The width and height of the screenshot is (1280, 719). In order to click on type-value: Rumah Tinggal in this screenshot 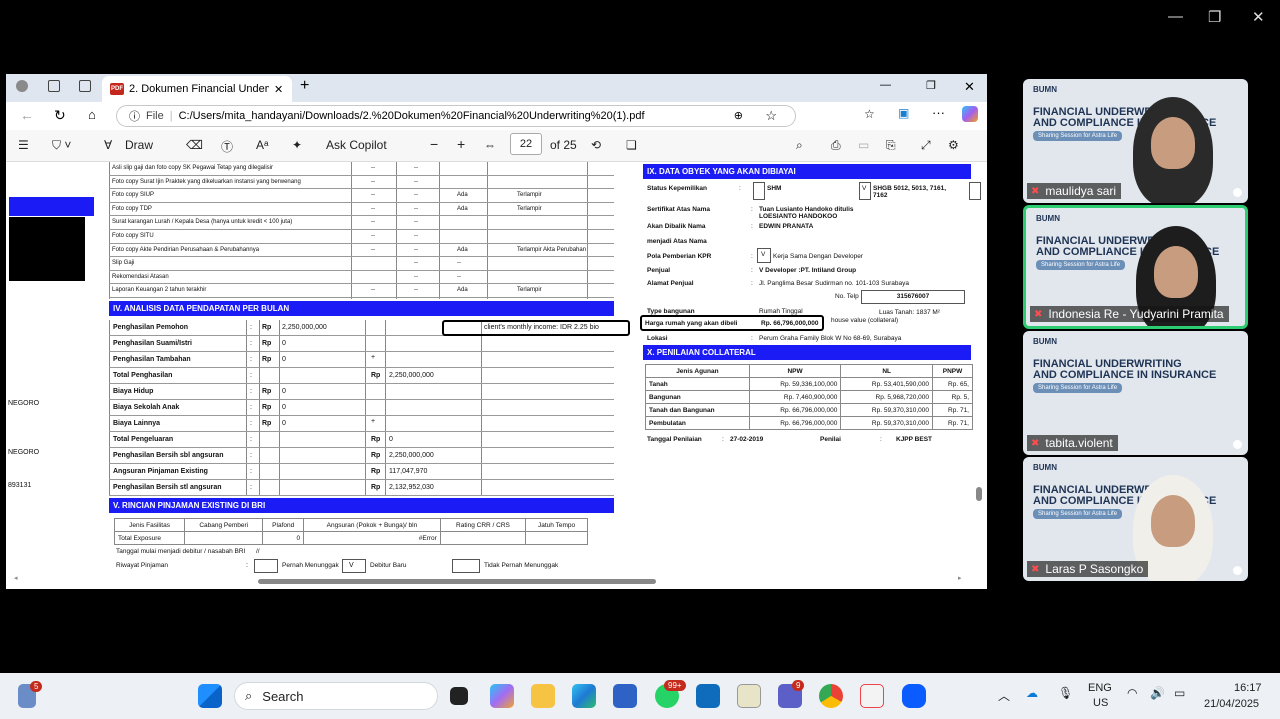, I will do `click(781, 311)`.